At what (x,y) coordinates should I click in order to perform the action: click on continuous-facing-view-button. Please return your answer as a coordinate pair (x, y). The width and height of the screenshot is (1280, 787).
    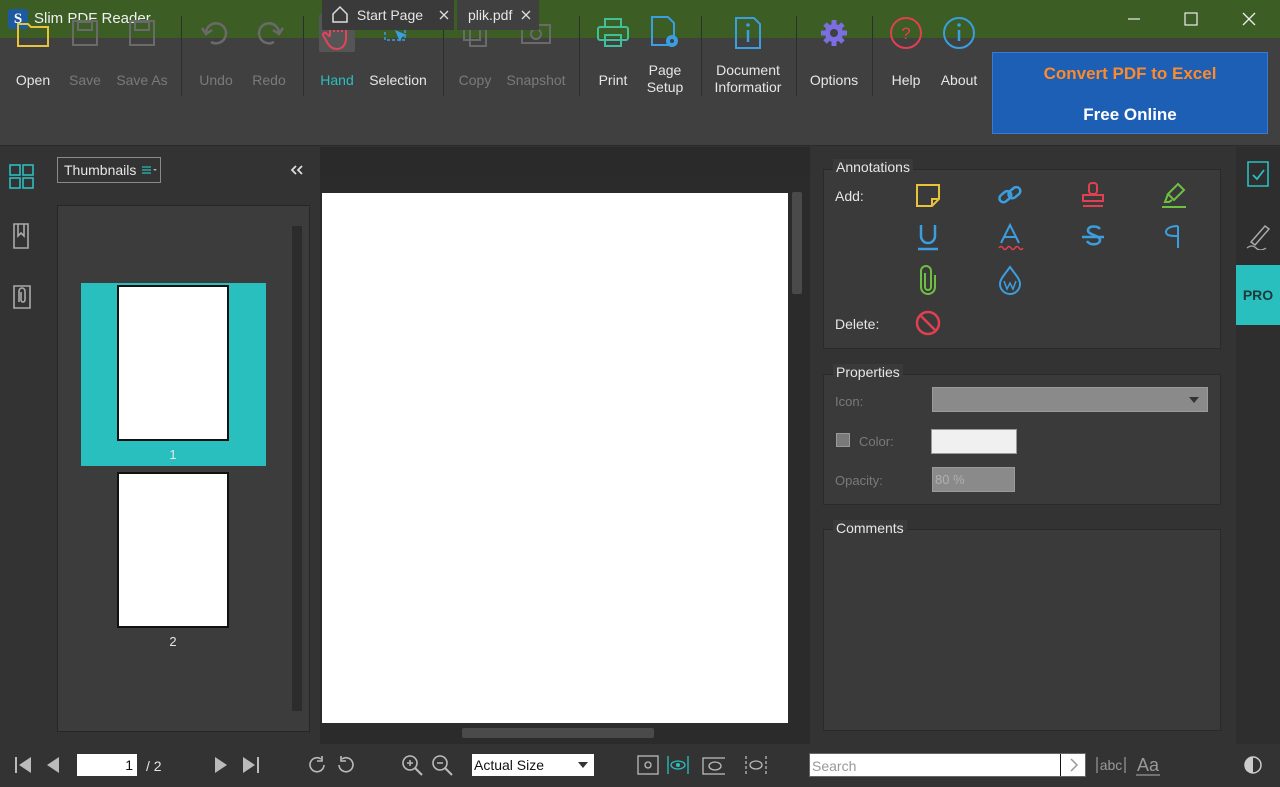
    Looking at the image, I should click on (756, 765).